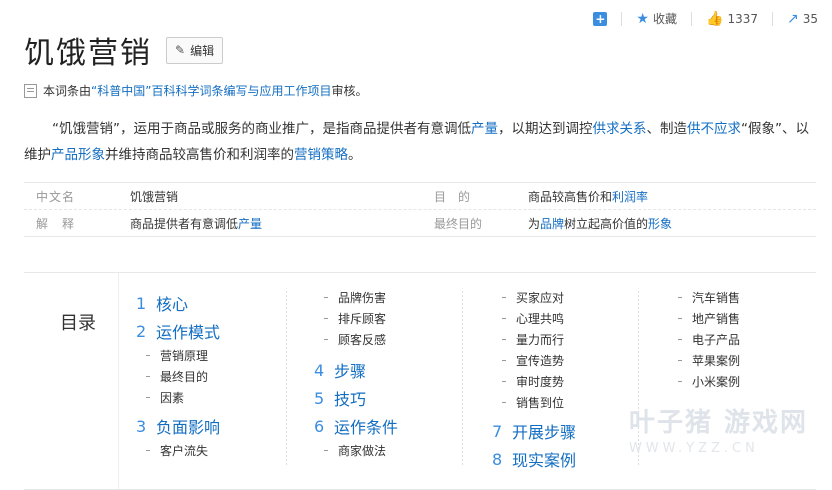 The image size is (832, 490). What do you see at coordinates (141, 331) in the screenshot?
I see `toc-number: 2` at bounding box center [141, 331].